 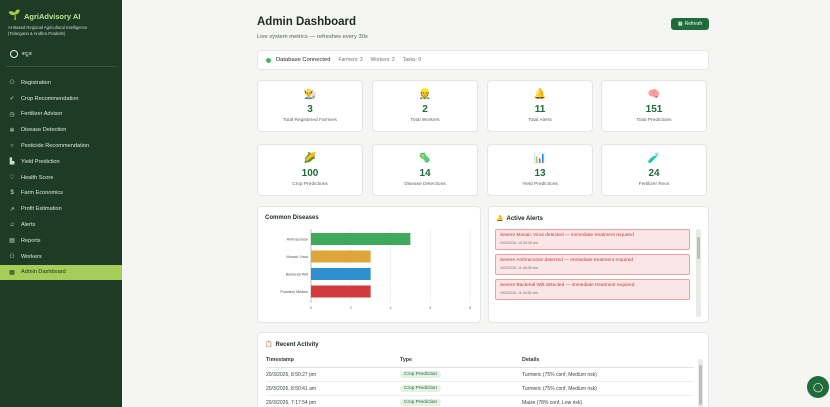 I want to click on file-icon: ▤, so click(x=12, y=241).